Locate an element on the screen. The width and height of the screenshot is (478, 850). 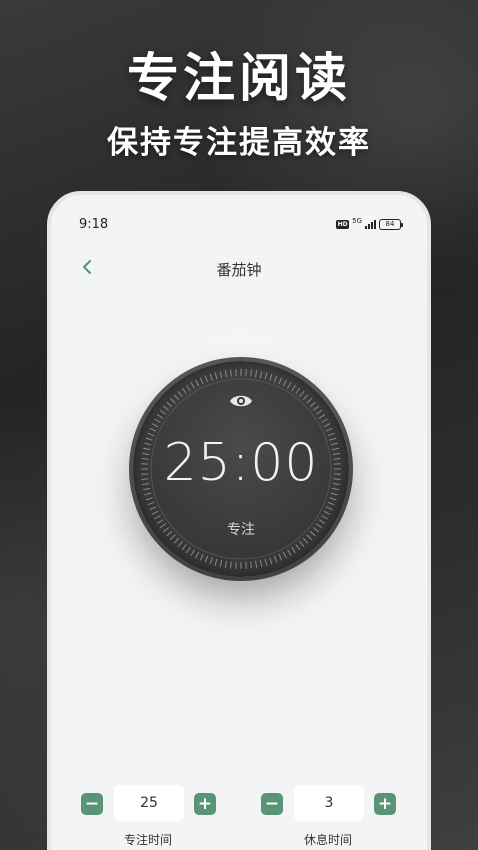
focus-increase-button: + is located at coordinates (205, 804).